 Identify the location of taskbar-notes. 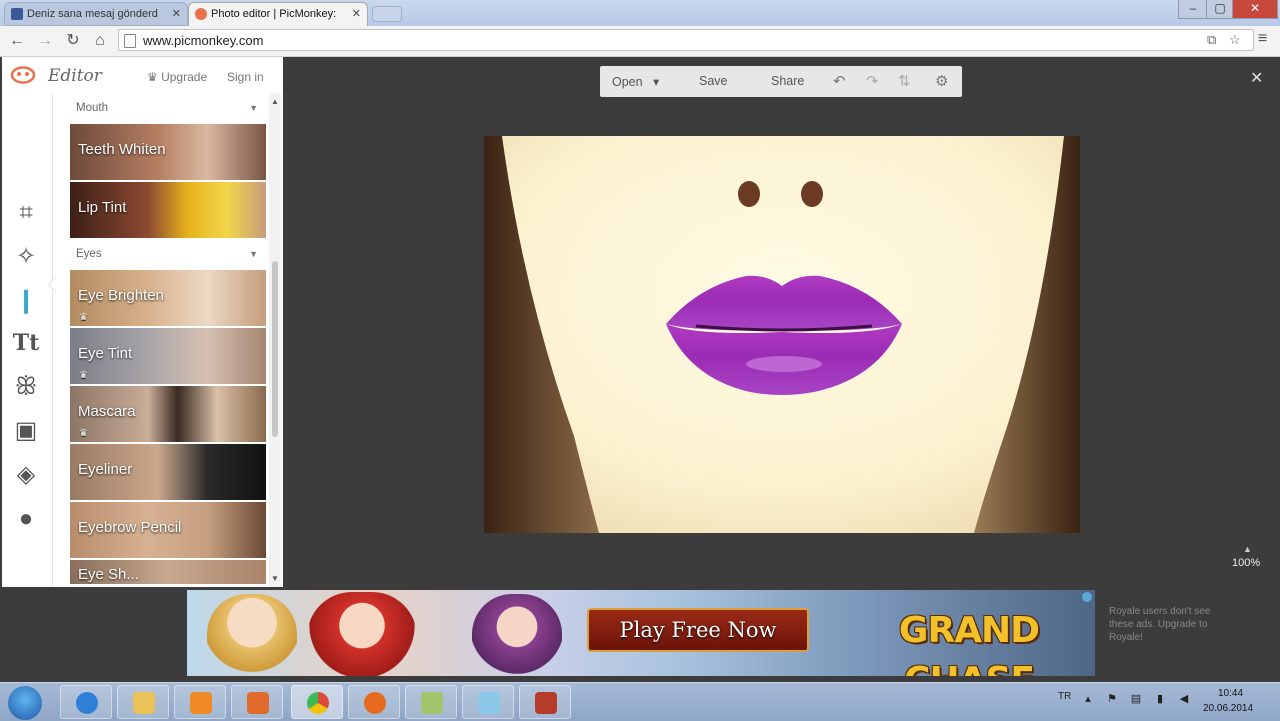
(431, 702).